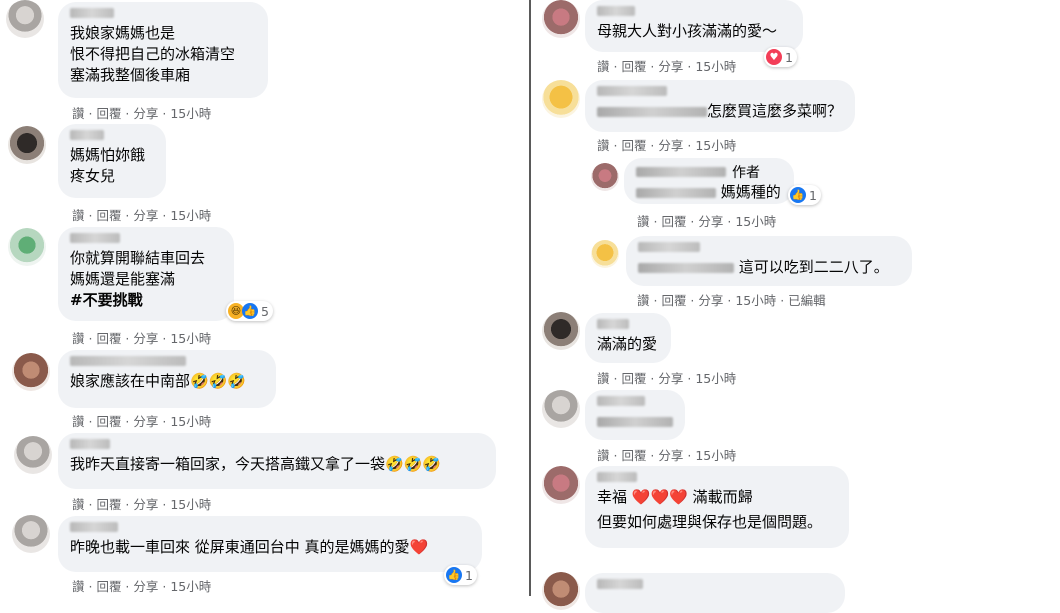 This screenshot has height=613, width=1060. Describe the element at coordinates (813, 267) in the screenshot. I see `comment-text: 這可以吃到二二八了。` at that location.